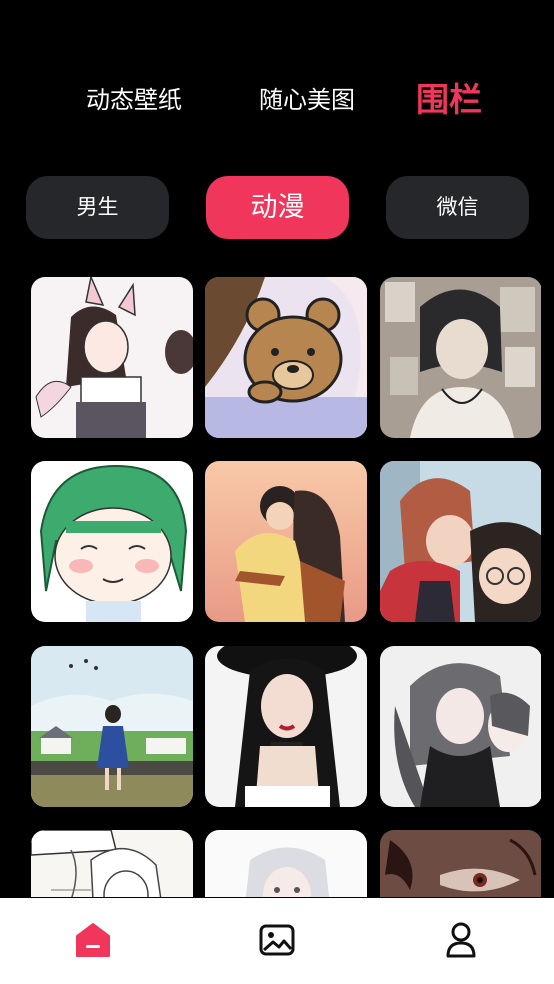 The width and height of the screenshot is (554, 984). Describe the element at coordinates (112, 726) in the screenshot. I see `girl-by-river-image` at that location.